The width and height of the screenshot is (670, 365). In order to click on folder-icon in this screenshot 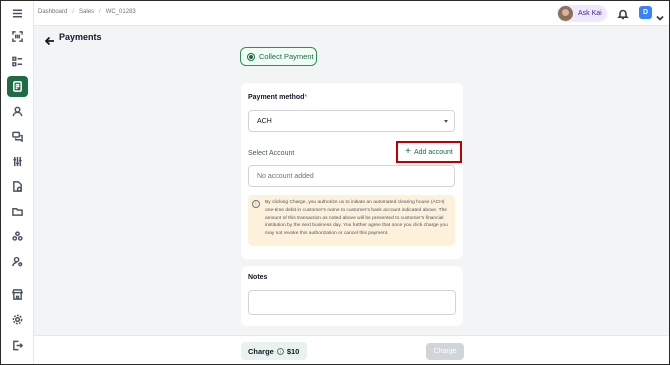, I will do `click(17, 211)`.